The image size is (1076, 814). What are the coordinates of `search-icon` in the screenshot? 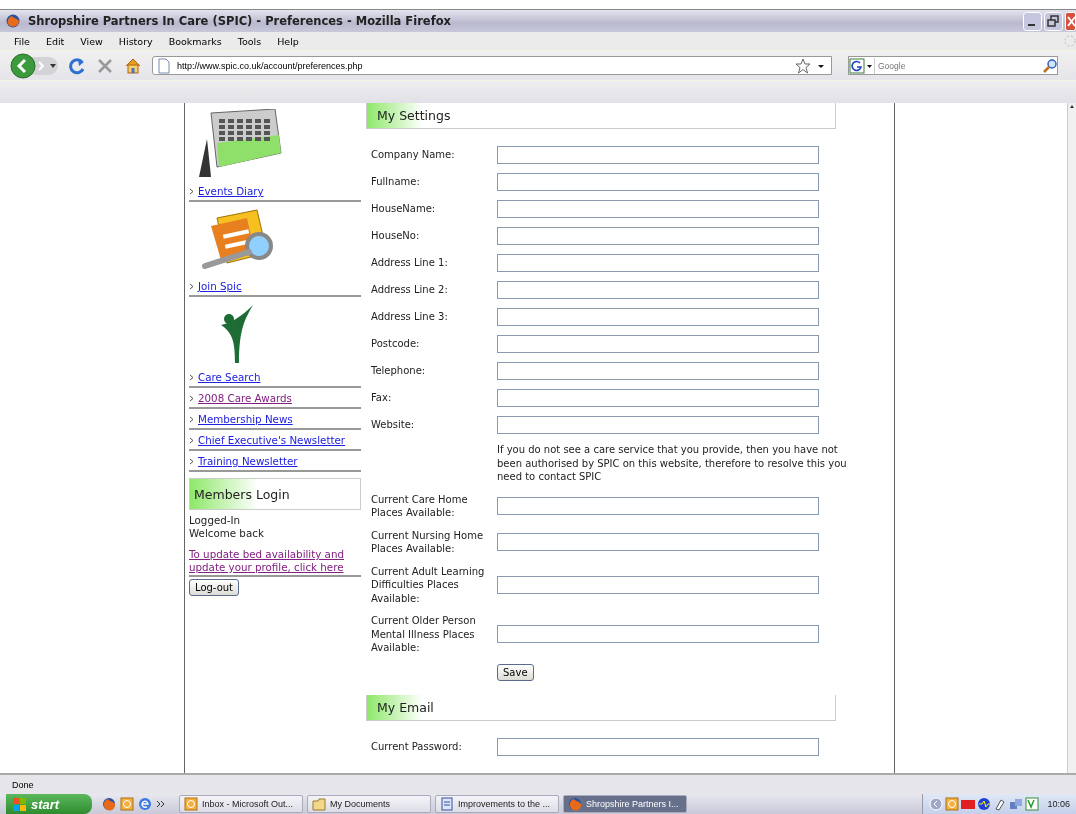 It's located at (1050, 65).